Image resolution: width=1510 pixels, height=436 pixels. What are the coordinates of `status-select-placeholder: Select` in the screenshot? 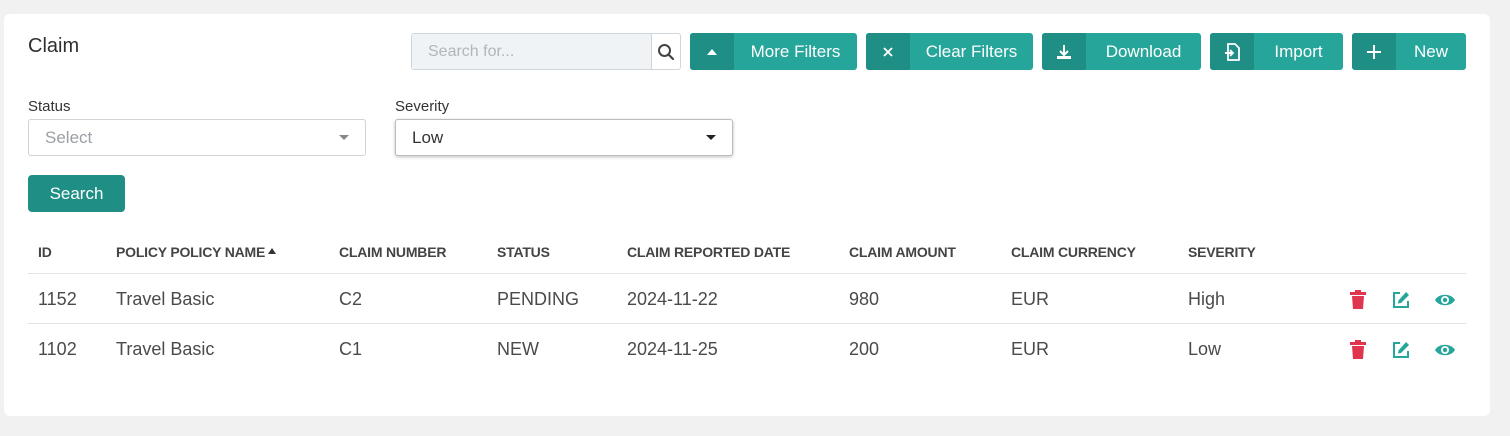 It's located at (69, 137).